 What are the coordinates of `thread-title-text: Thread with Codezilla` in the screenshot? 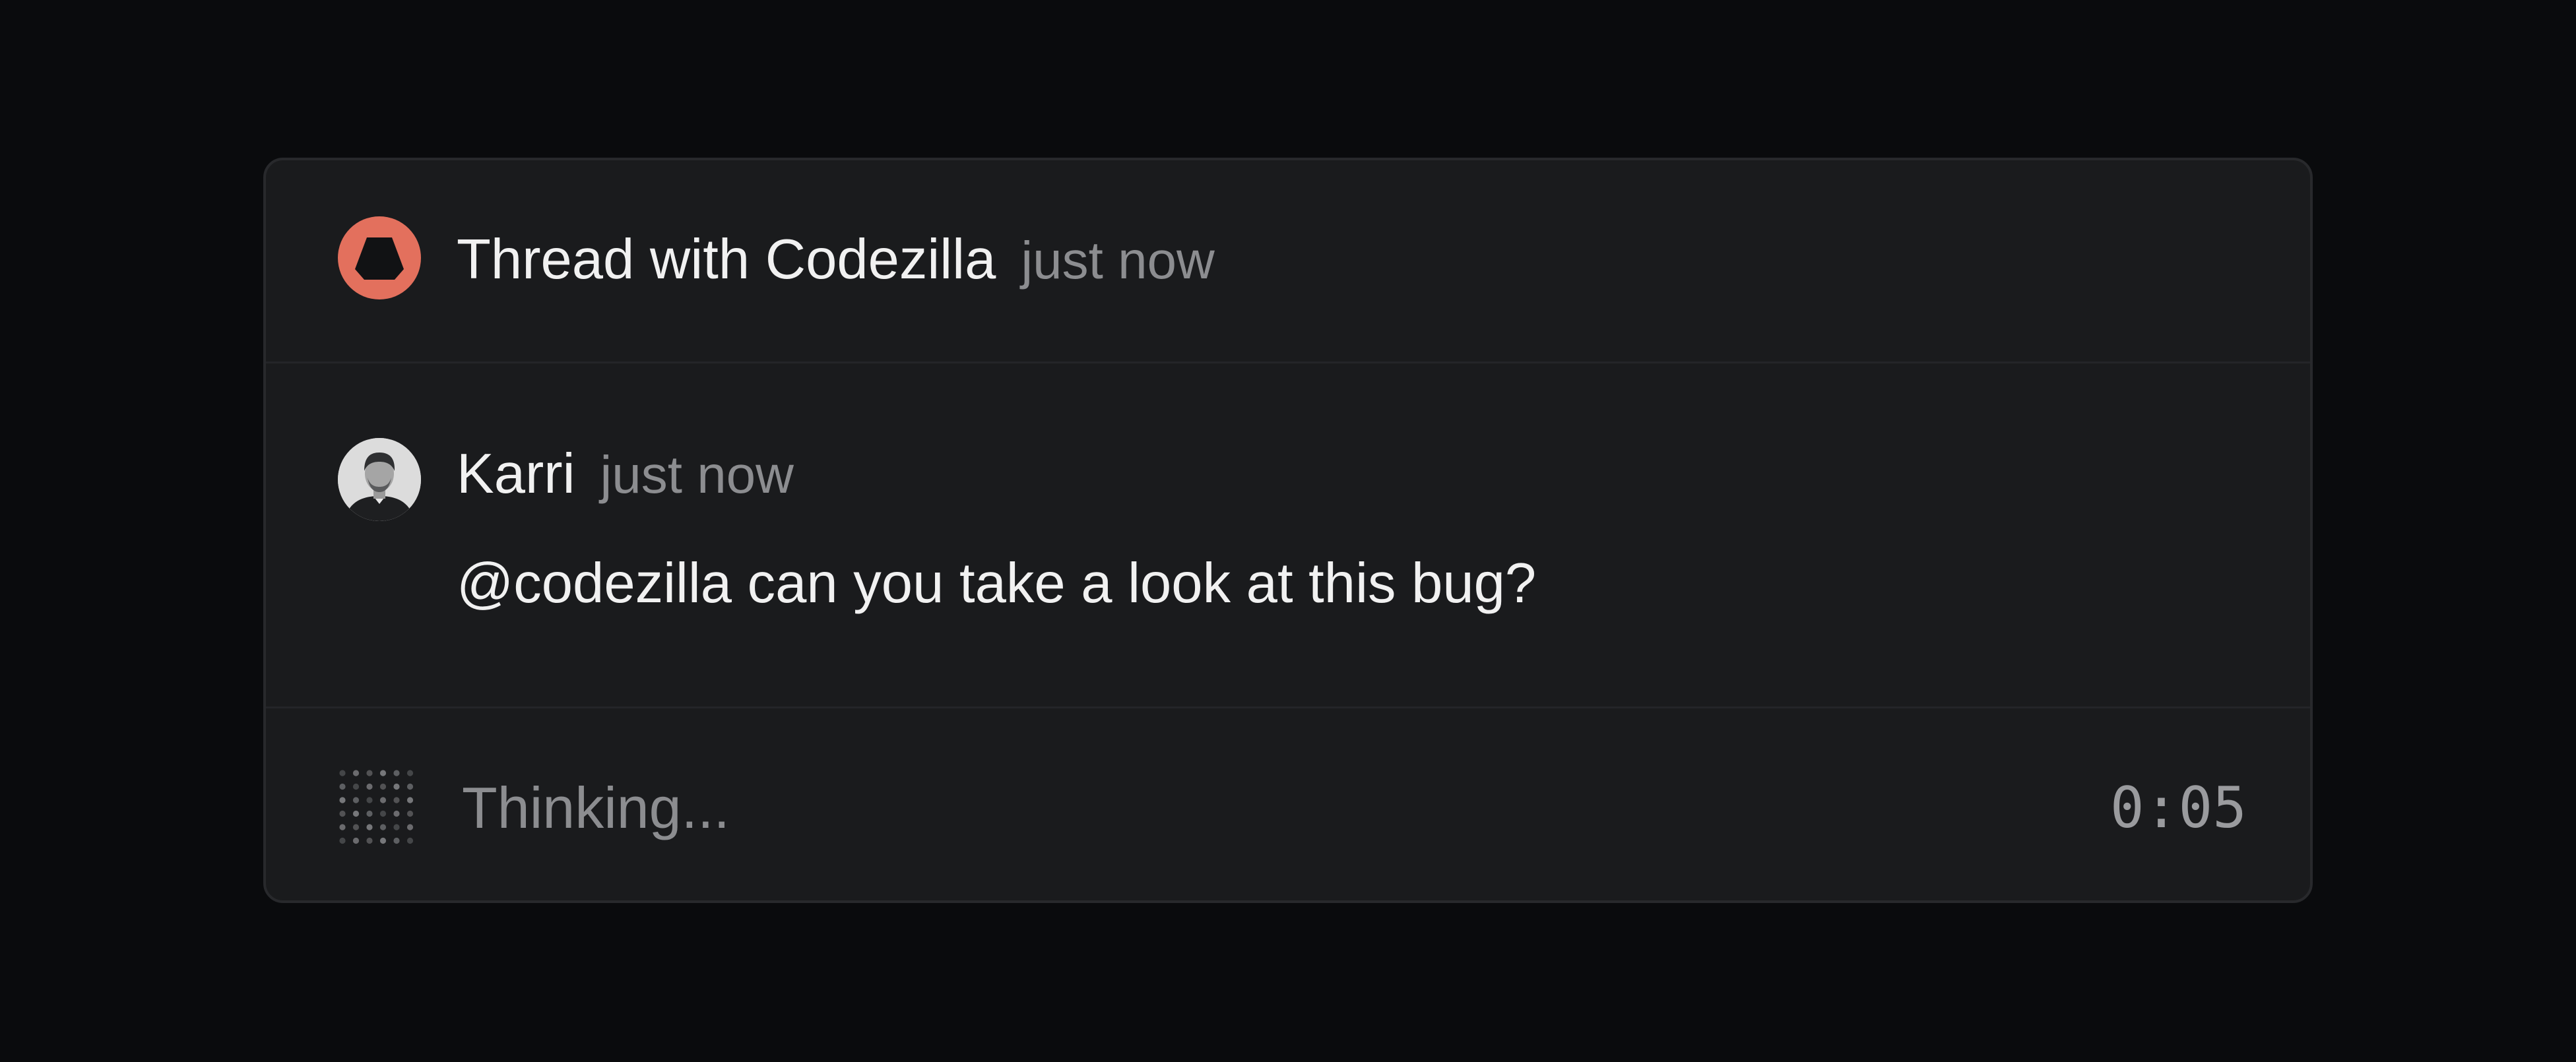 It's located at (726, 259).